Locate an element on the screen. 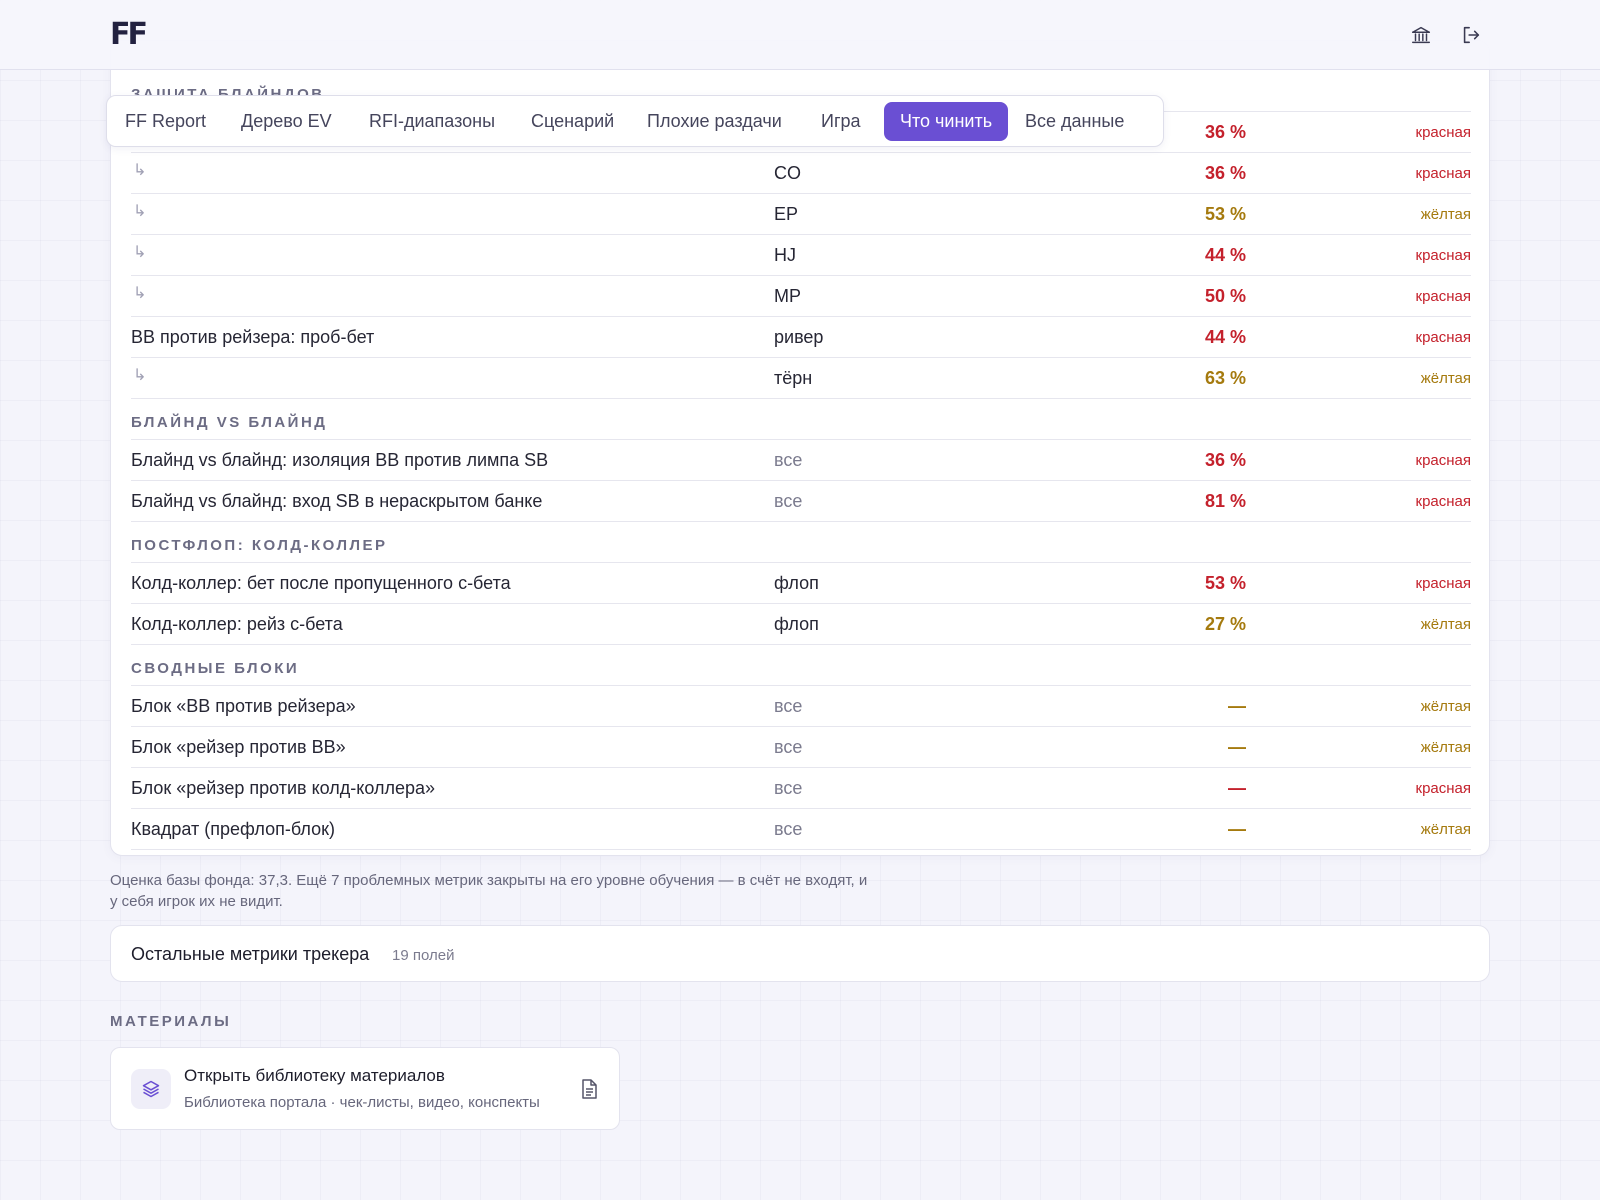 Image resolution: width=1600 pixels, height=1200 pixels. section-header: Сводные блоки is located at coordinates (801, 665).